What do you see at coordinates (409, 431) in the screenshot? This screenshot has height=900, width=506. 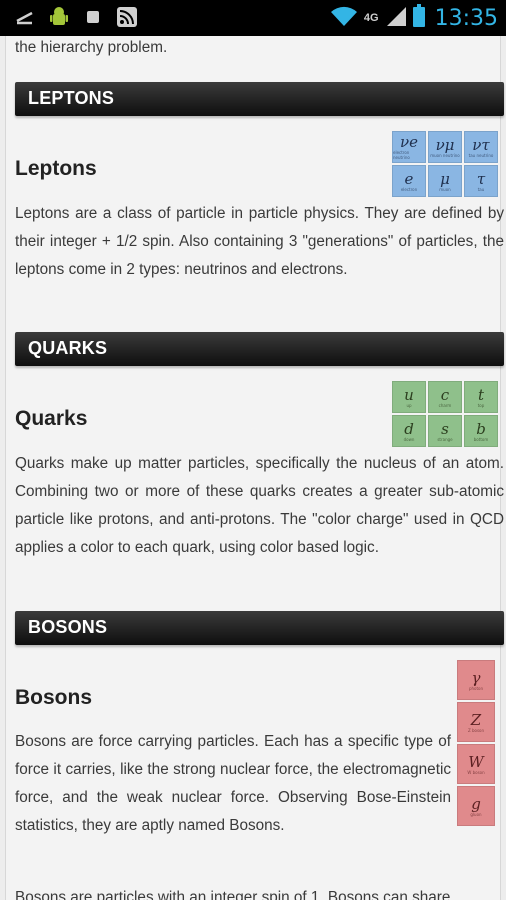 I see `quark-cell: d down` at bounding box center [409, 431].